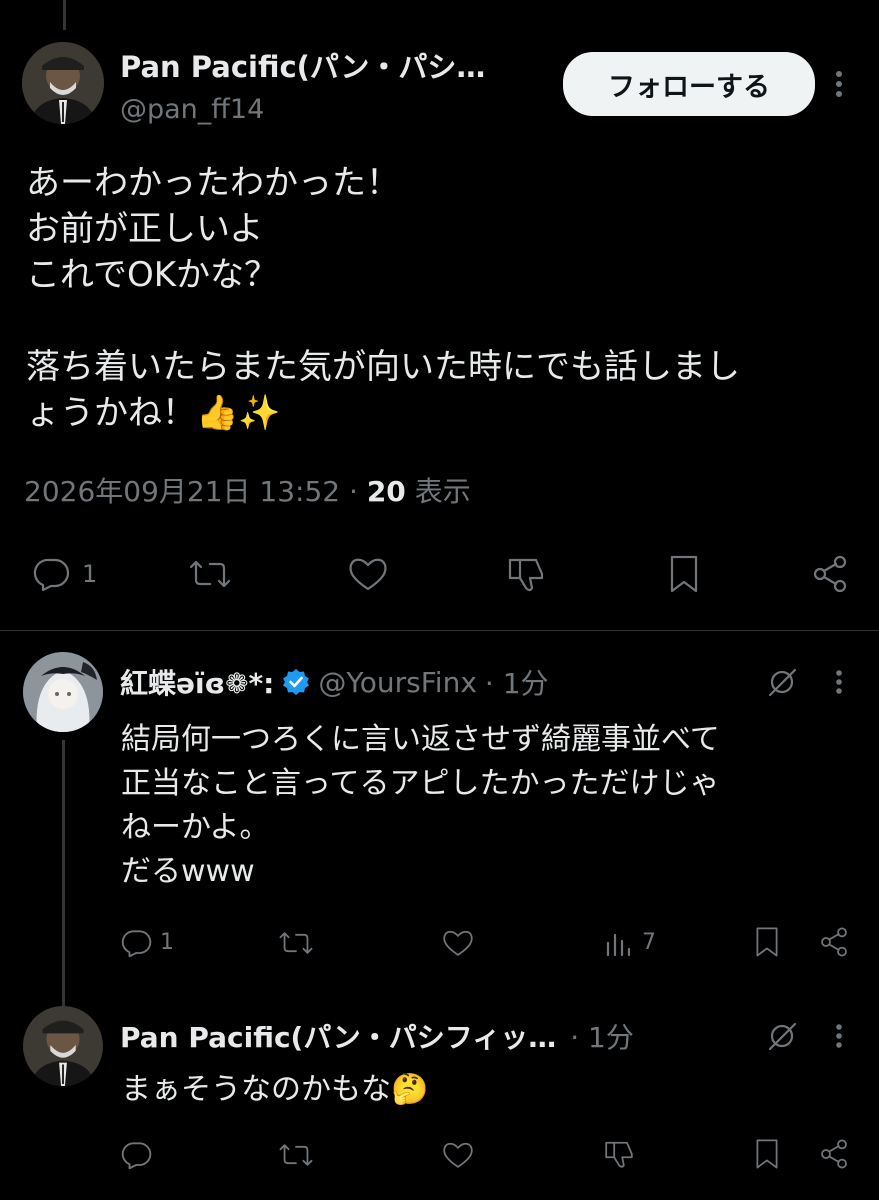 This screenshot has height=1200, width=879. Describe the element at coordinates (64, 15) in the screenshot. I see `thread-line-top` at that location.